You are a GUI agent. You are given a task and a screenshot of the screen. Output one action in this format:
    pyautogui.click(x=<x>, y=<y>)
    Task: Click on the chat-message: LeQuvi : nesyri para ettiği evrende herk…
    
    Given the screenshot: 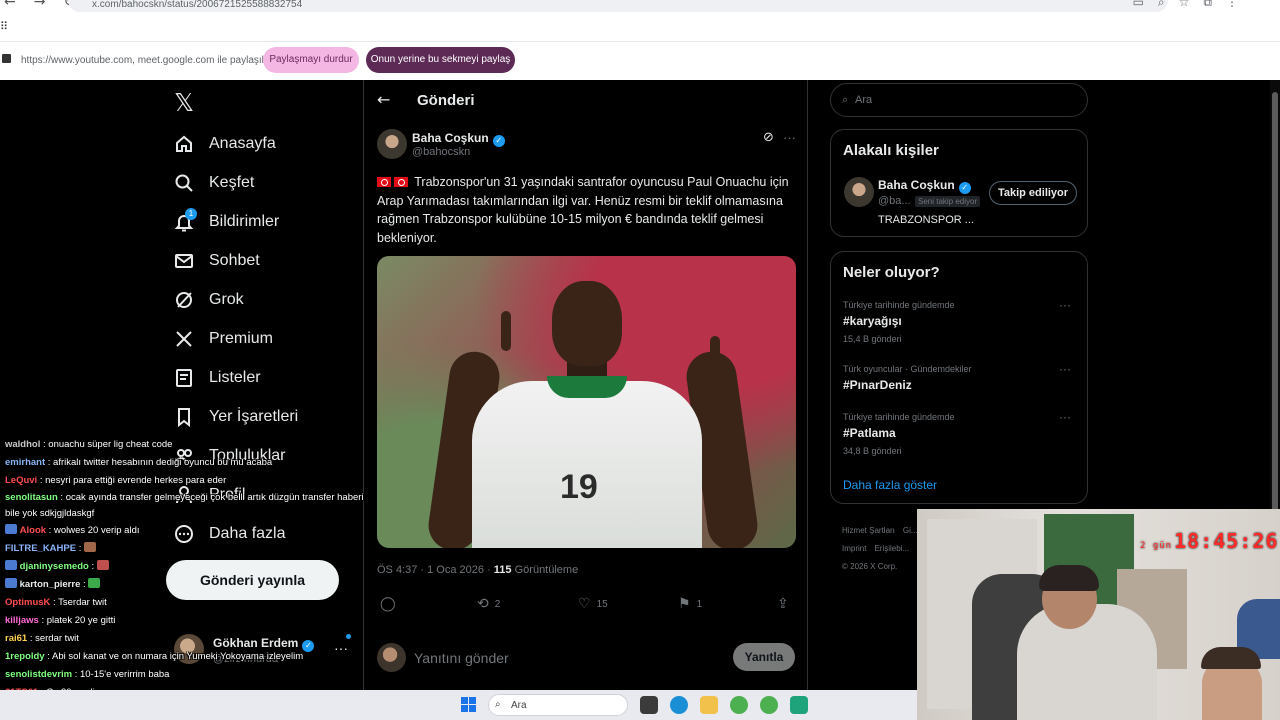 What is the action you would take?
    pyautogui.click(x=116, y=480)
    